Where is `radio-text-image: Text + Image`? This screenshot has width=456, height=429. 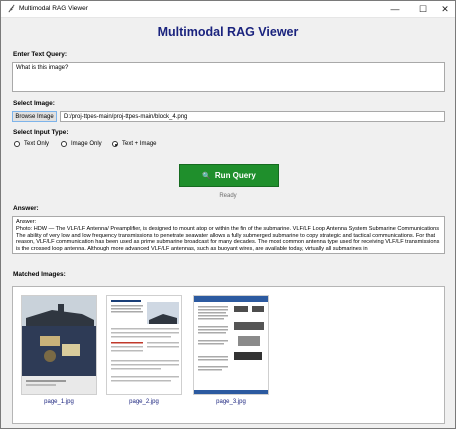
radio-text-image: Text + Image is located at coordinates (134, 144).